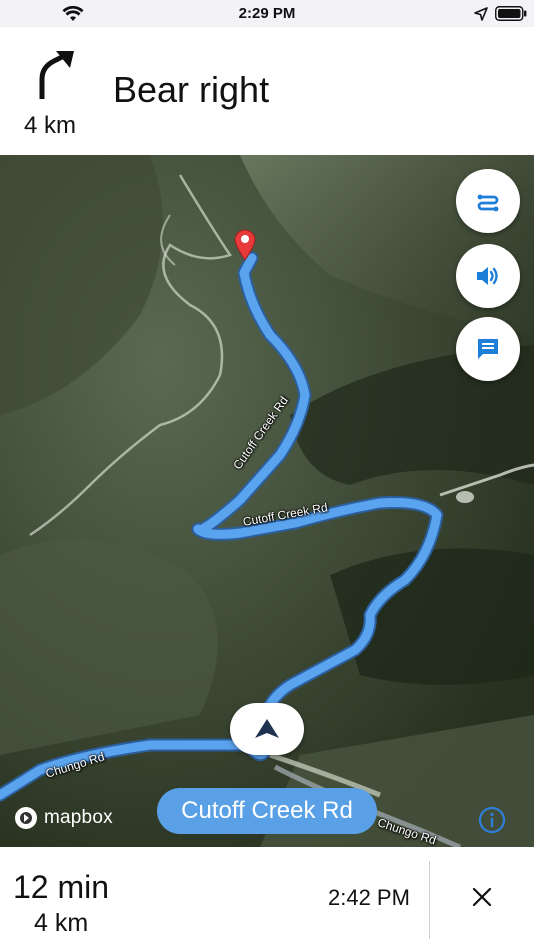 The image size is (534, 950). I want to click on route-overview-button, so click(488, 201).